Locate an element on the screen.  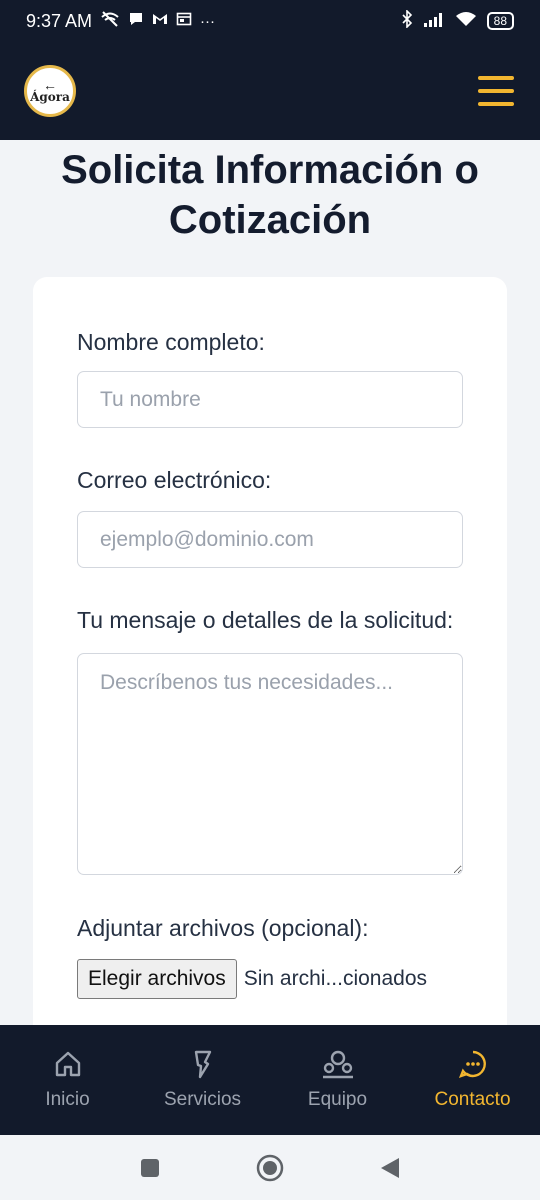
arrow-left-icon: ← is located at coordinates (50, 84).